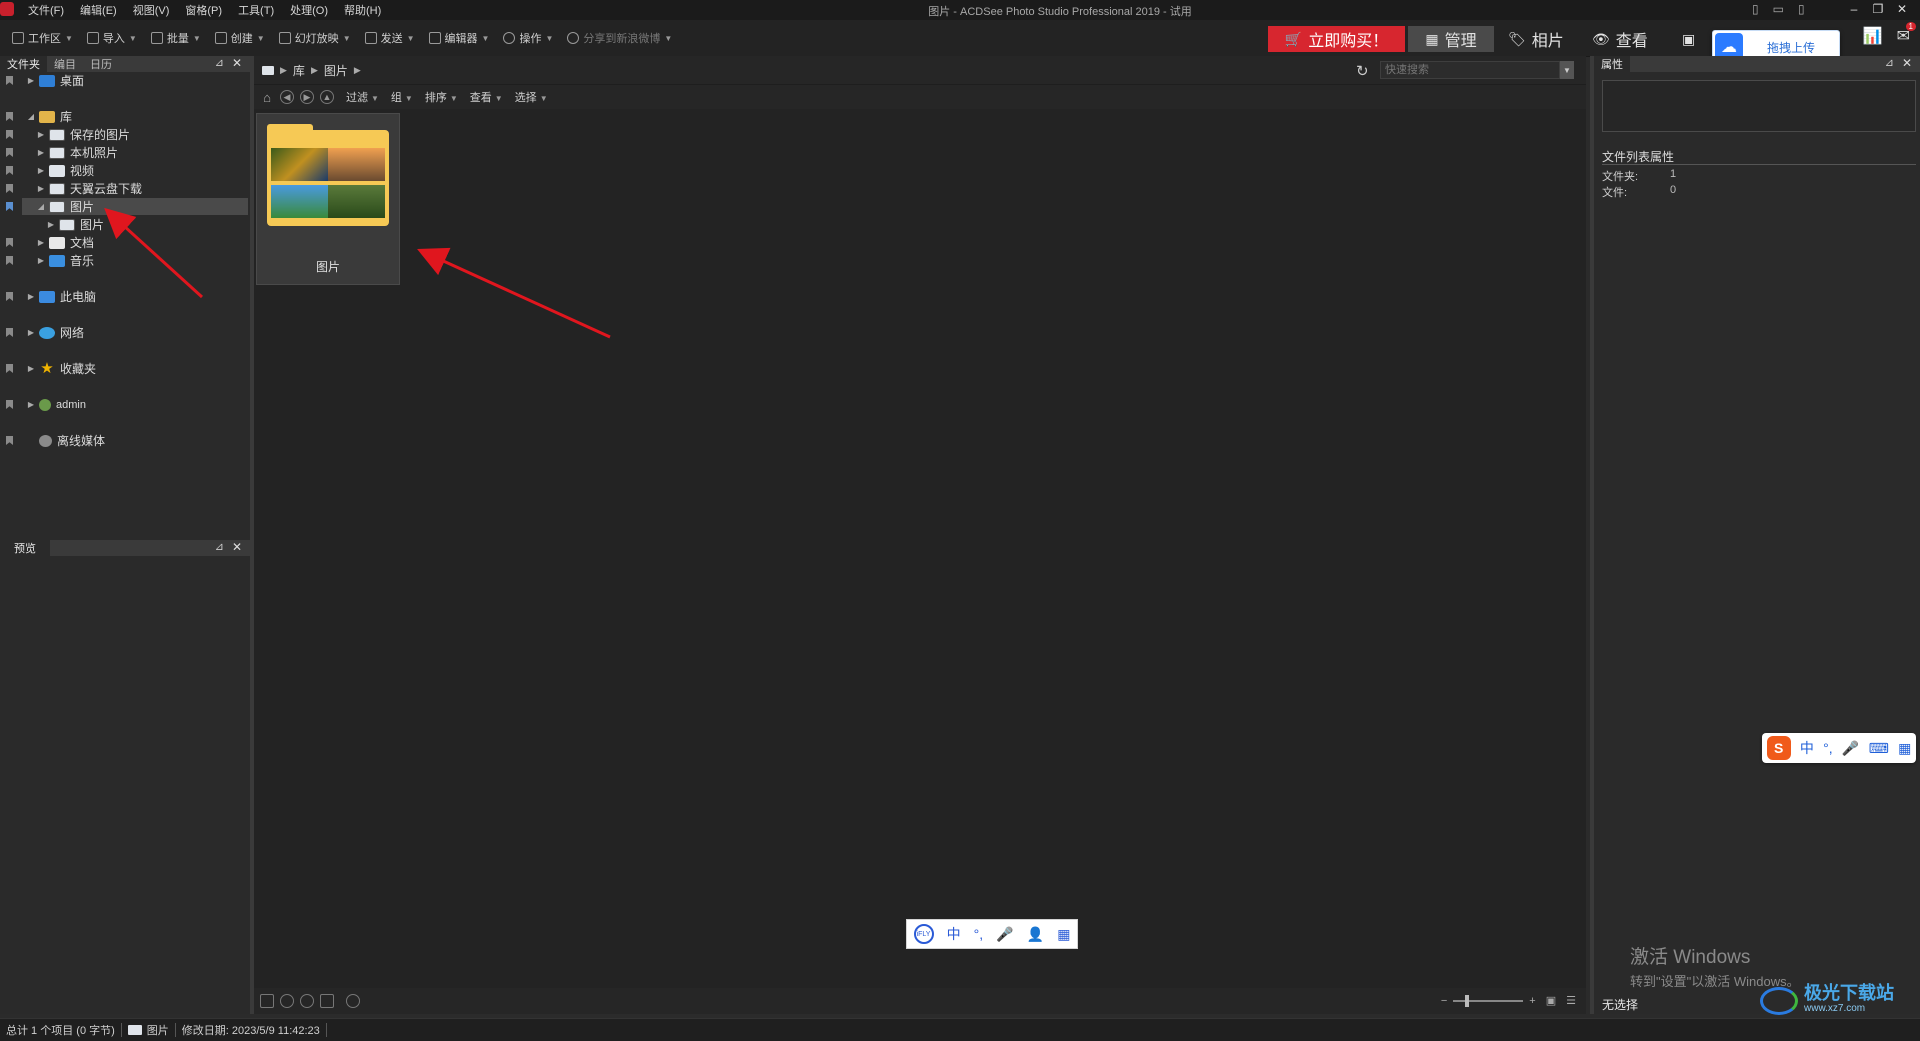 This screenshot has width=1920, height=1041. Describe the element at coordinates (1571, 1000) in the screenshot. I see `list-view-icon: ☰` at that location.